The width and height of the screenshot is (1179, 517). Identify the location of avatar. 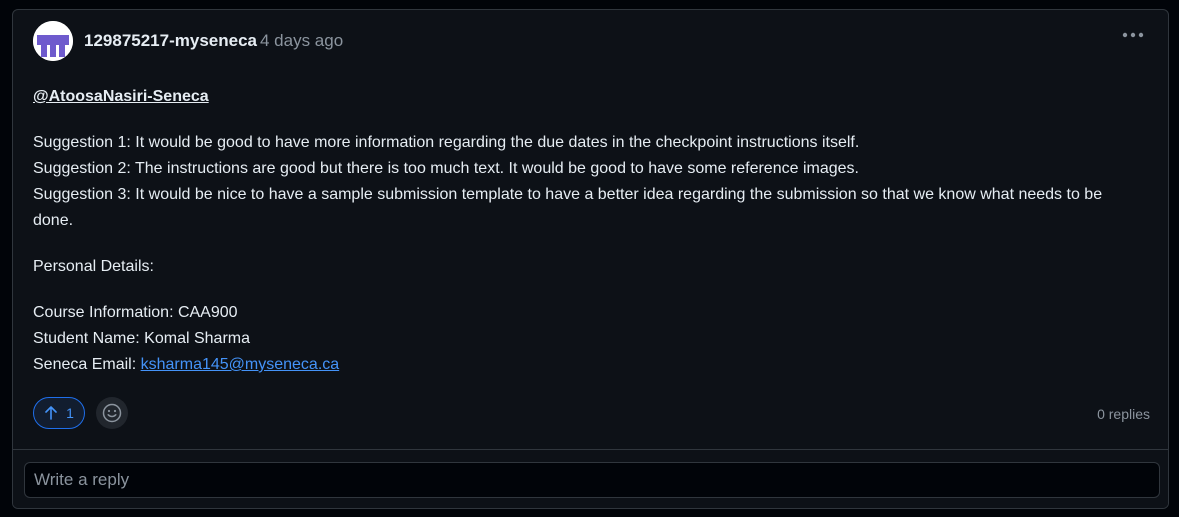
(53, 41).